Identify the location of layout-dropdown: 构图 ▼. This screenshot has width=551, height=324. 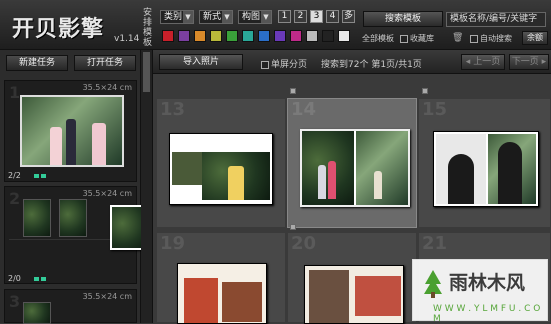
(255, 17).